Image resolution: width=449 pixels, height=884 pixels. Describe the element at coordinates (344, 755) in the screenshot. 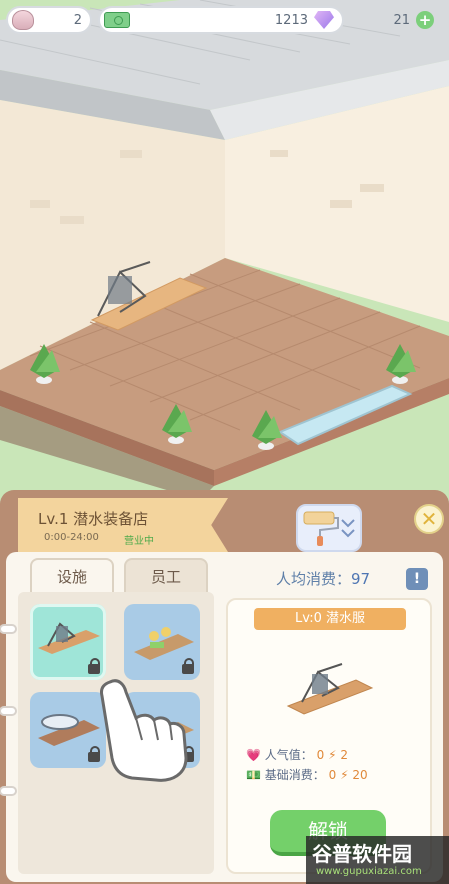

I see `popularity-bonus: 2` at that location.